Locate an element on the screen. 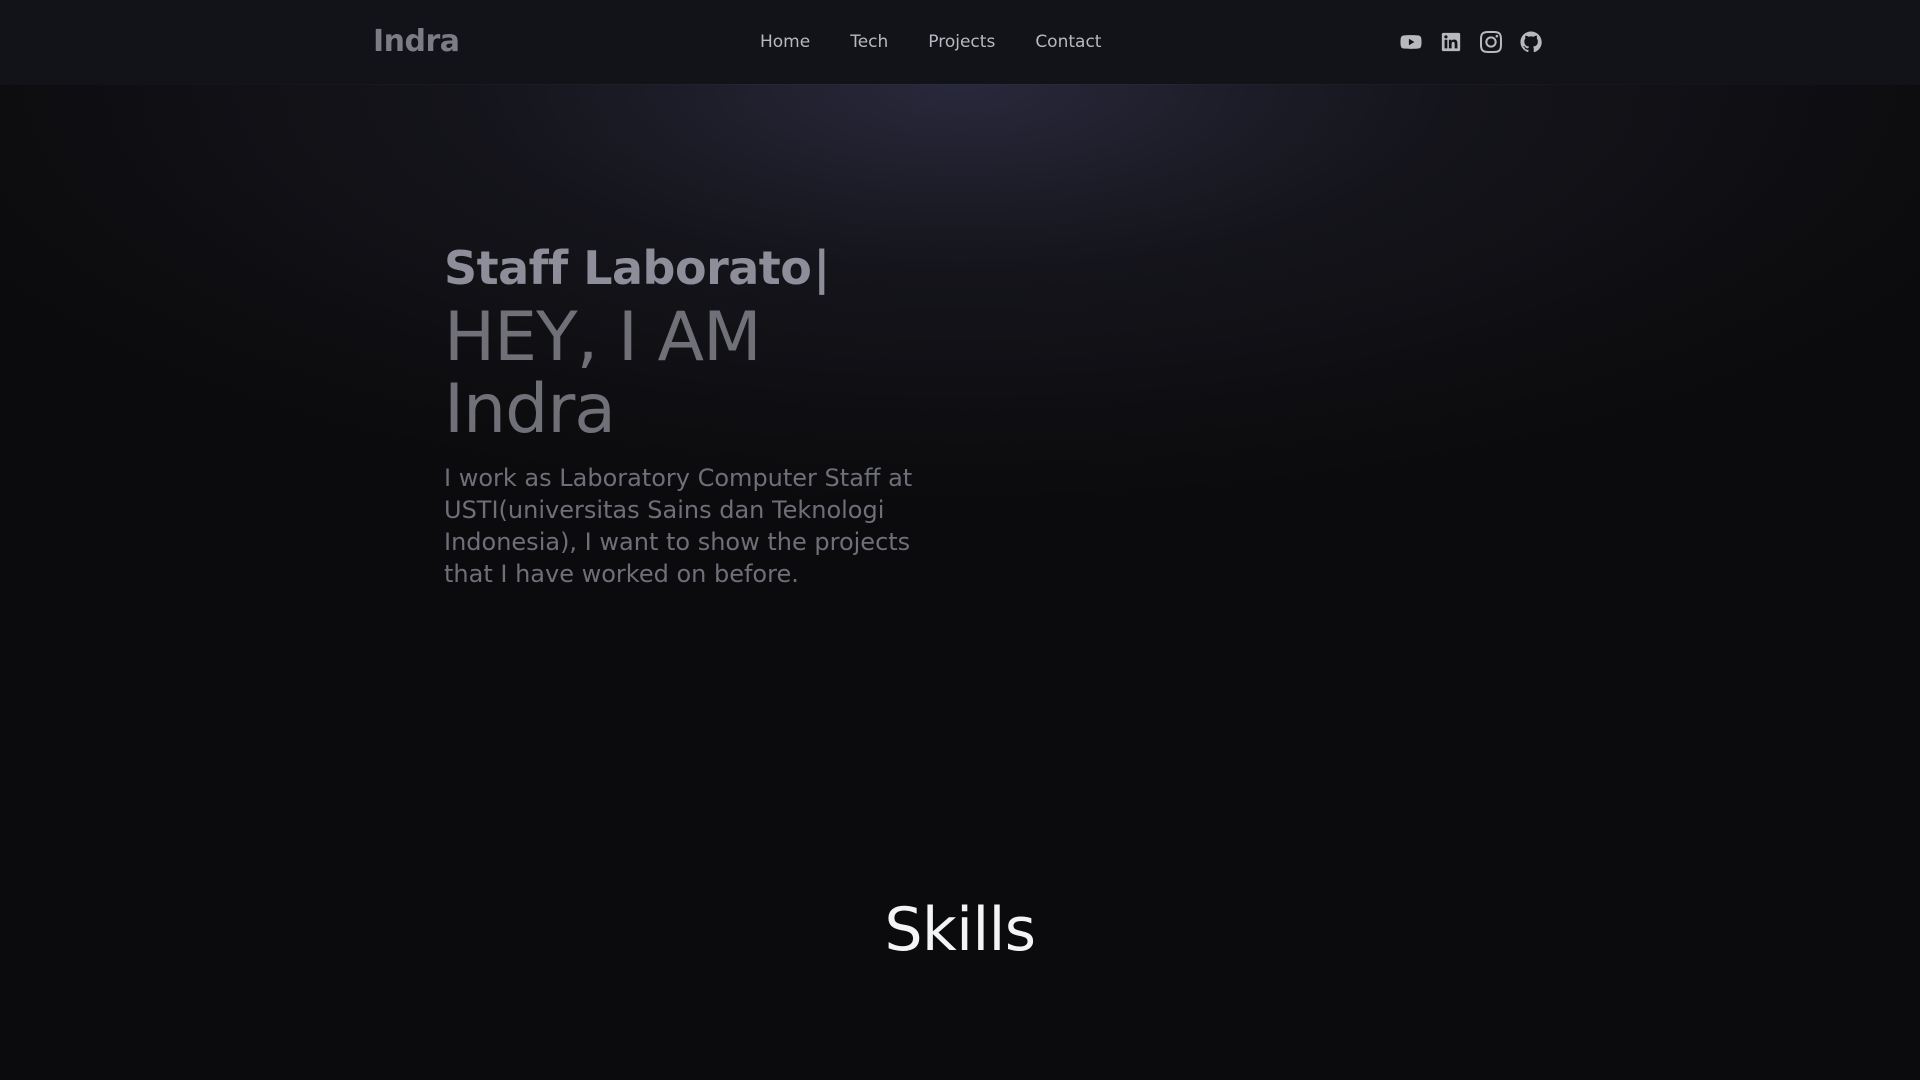 This screenshot has height=1080, width=1920. hero-name: Indra is located at coordinates (530, 409).